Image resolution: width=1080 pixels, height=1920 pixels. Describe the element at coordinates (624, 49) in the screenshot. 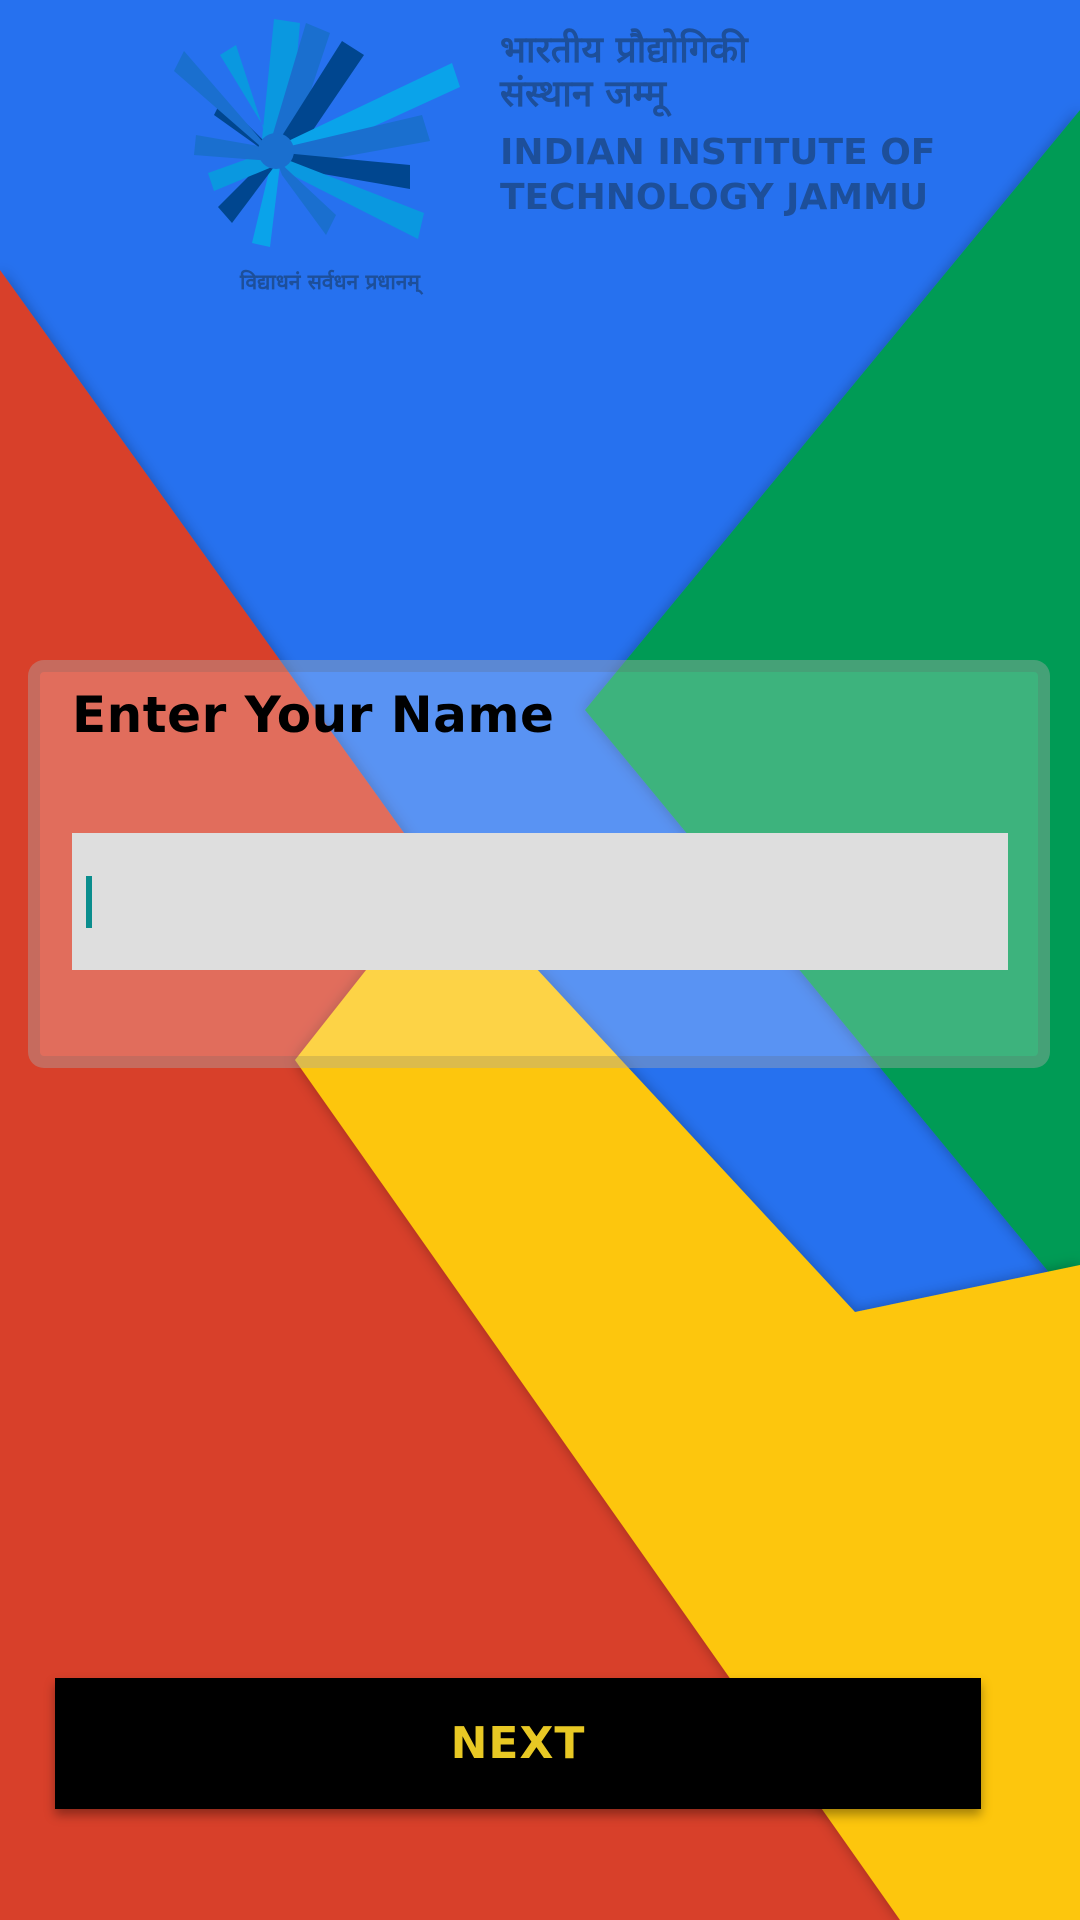

I see `institute-name-hindi-line1: भारतीय प्रौद्योगिकी` at that location.